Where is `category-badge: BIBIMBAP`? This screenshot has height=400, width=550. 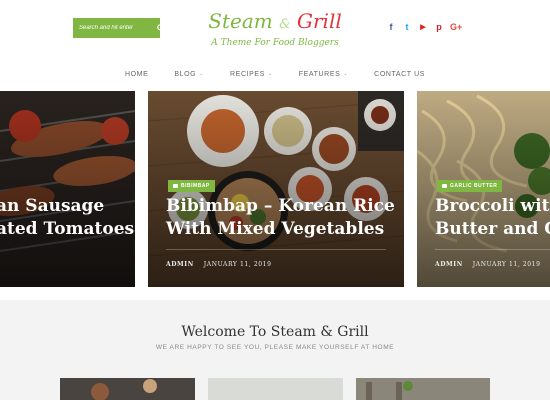
category-badge: BIBIMBAP is located at coordinates (191, 186).